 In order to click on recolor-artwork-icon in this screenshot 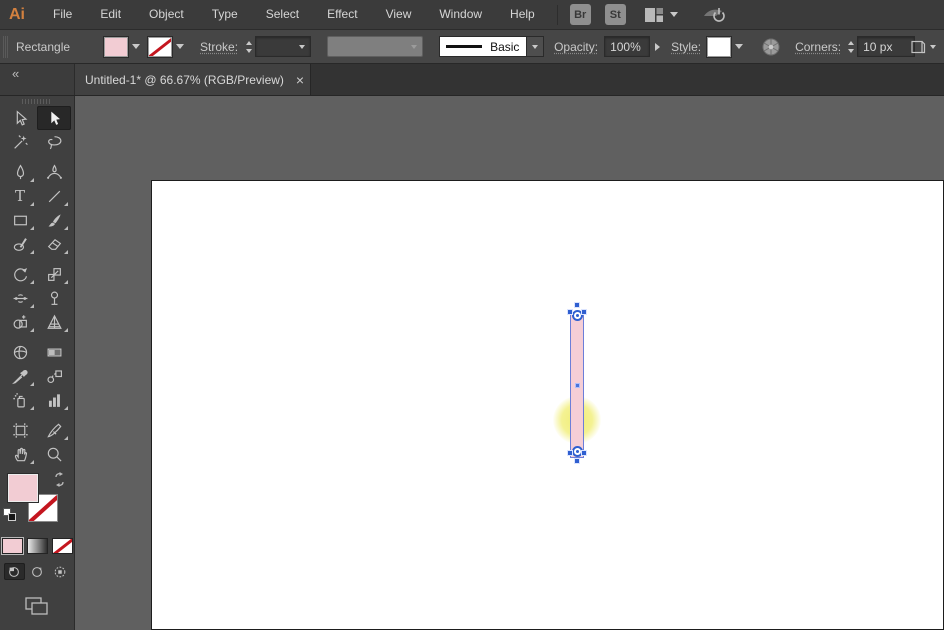, I will do `click(771, 47)`.